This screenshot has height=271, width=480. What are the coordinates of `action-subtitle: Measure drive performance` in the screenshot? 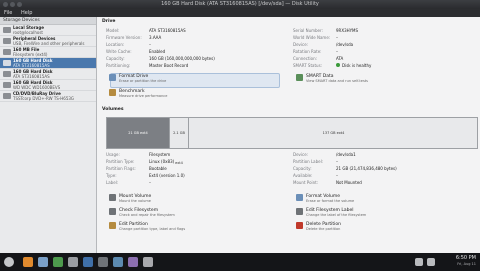 It's located at (143, 96).